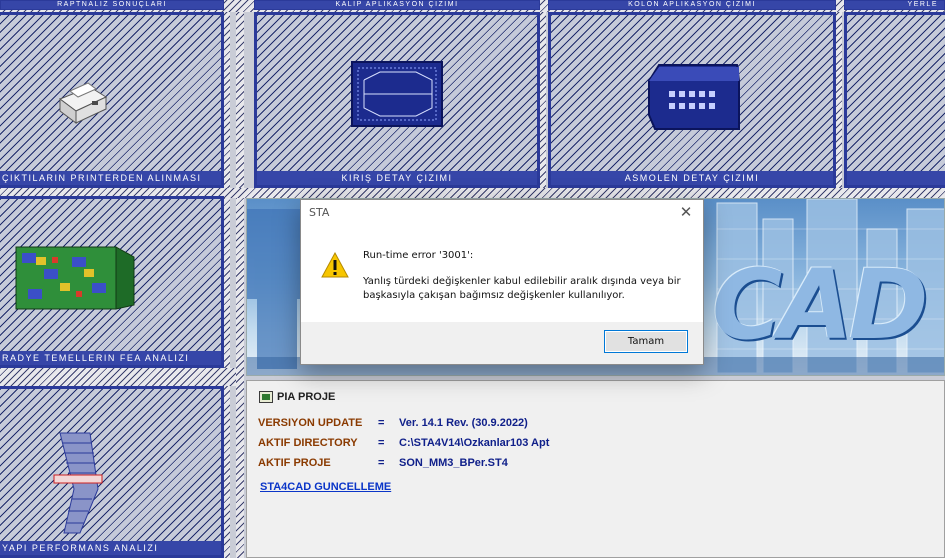  I want to click on project-title-label: PIA PROJE, so click(306, 397).